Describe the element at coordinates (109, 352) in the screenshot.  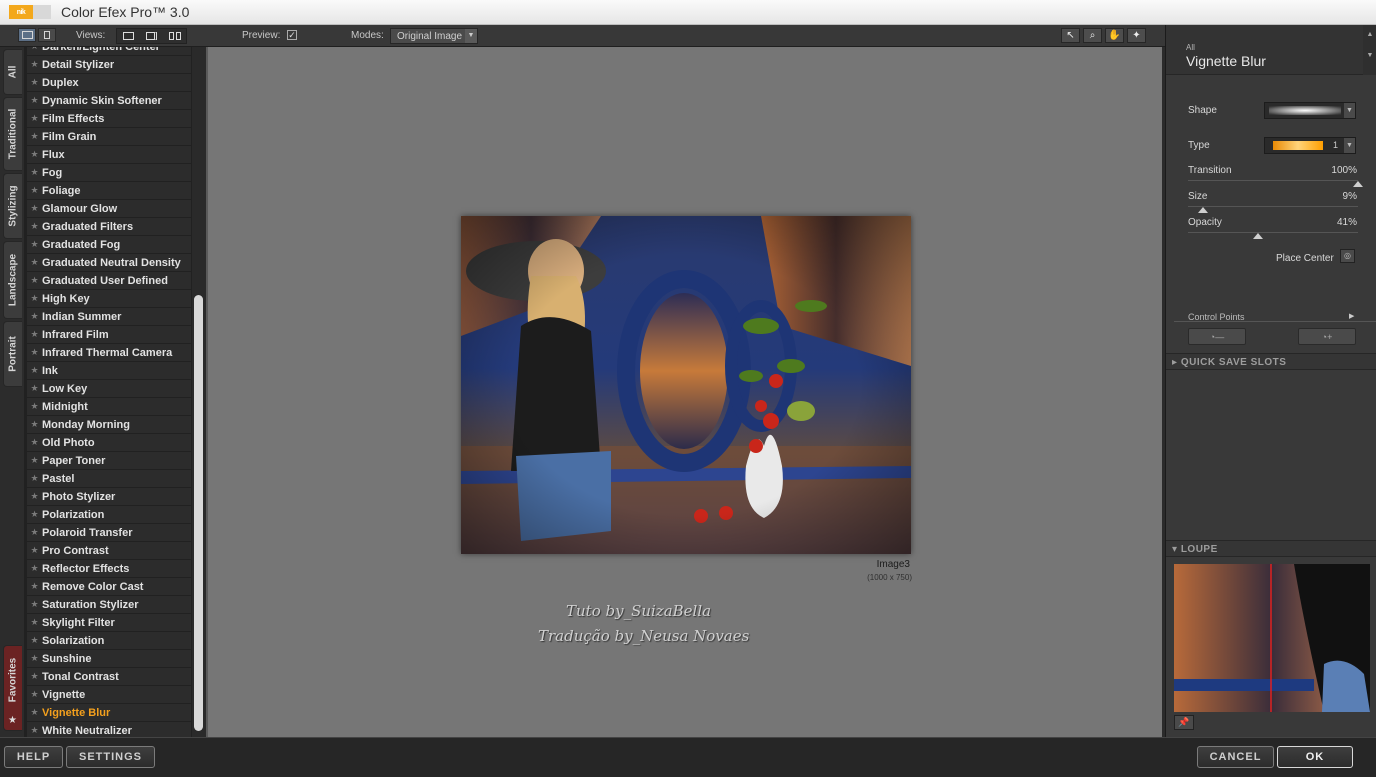
I see `filter-list-item: ★ Infrared Thermal Camera` at that location.